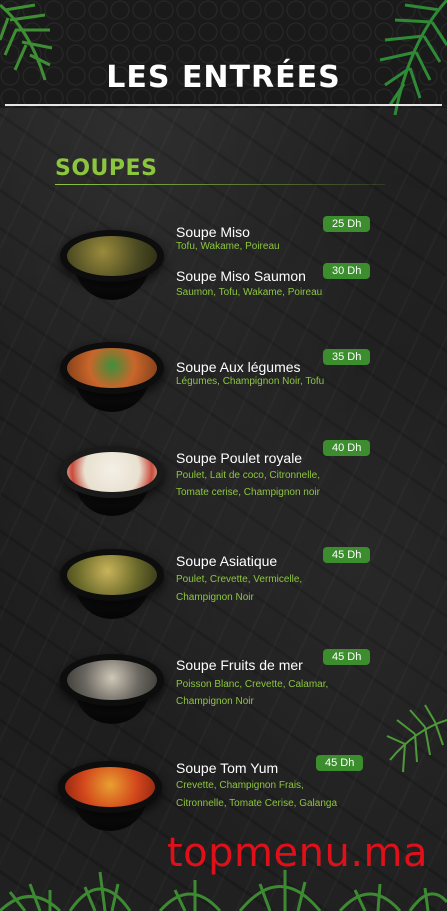  I want to click on soup-image-legumes, so click(112, 376).